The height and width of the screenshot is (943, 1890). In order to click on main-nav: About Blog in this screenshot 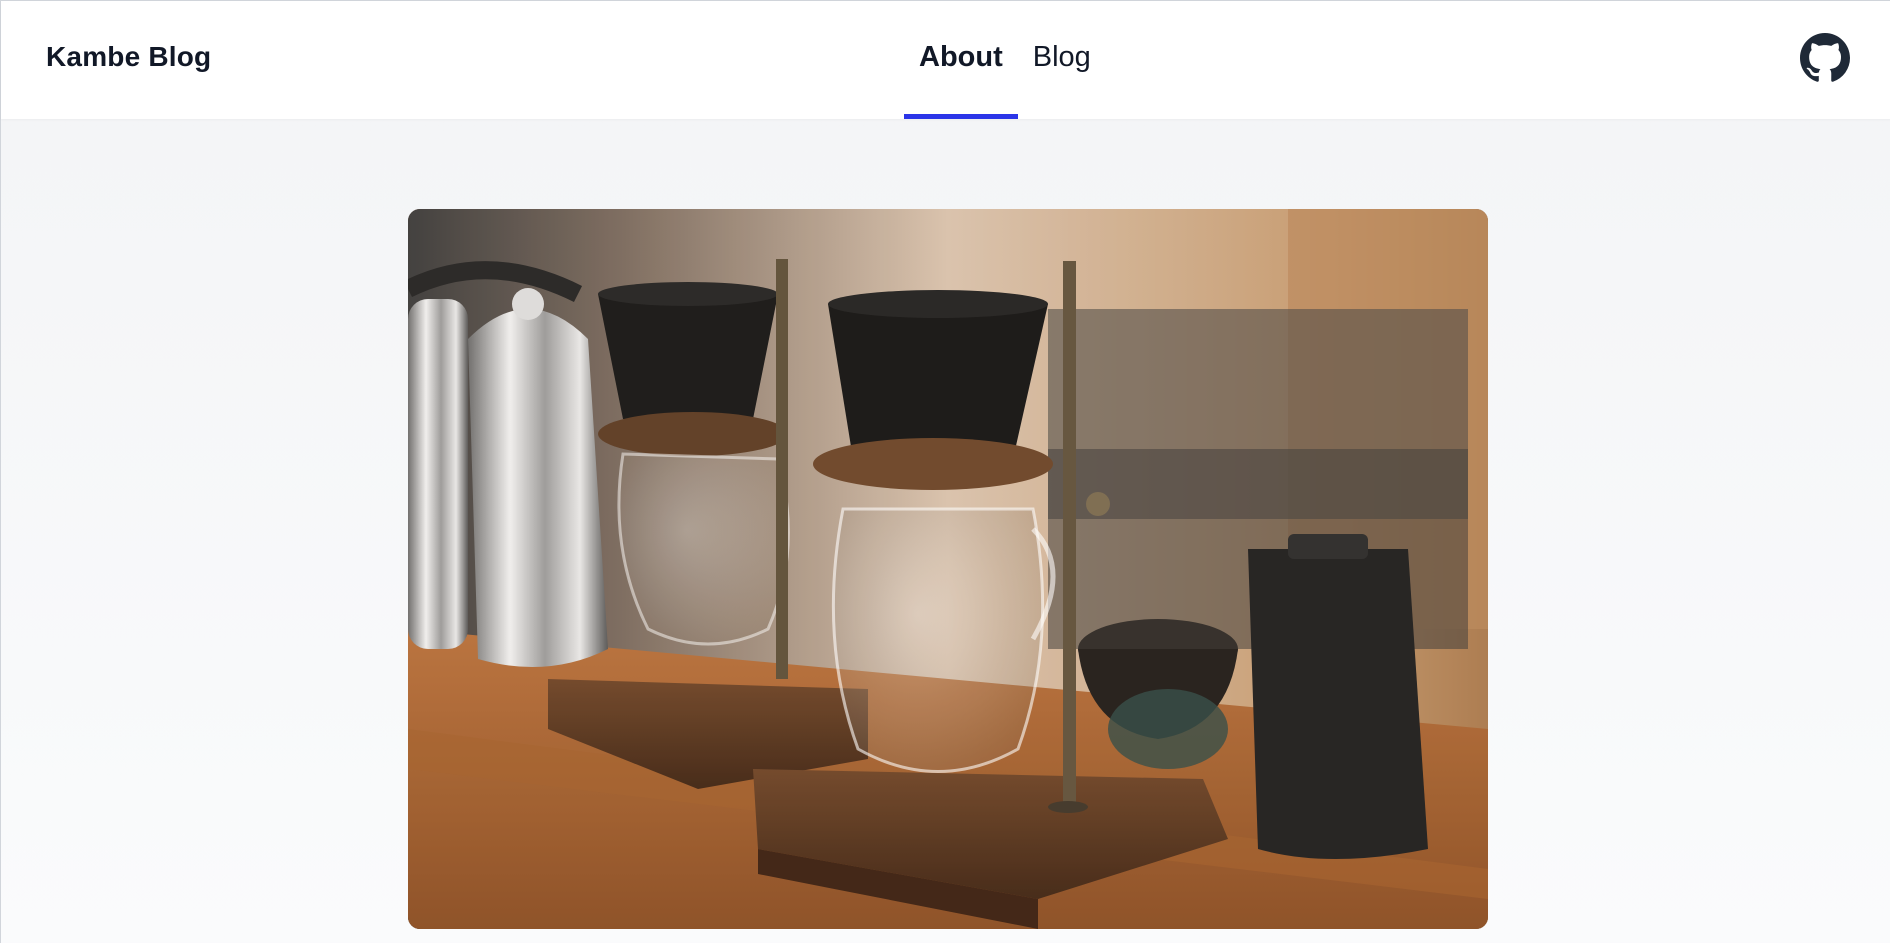, I will do `click(1005, 60)`.